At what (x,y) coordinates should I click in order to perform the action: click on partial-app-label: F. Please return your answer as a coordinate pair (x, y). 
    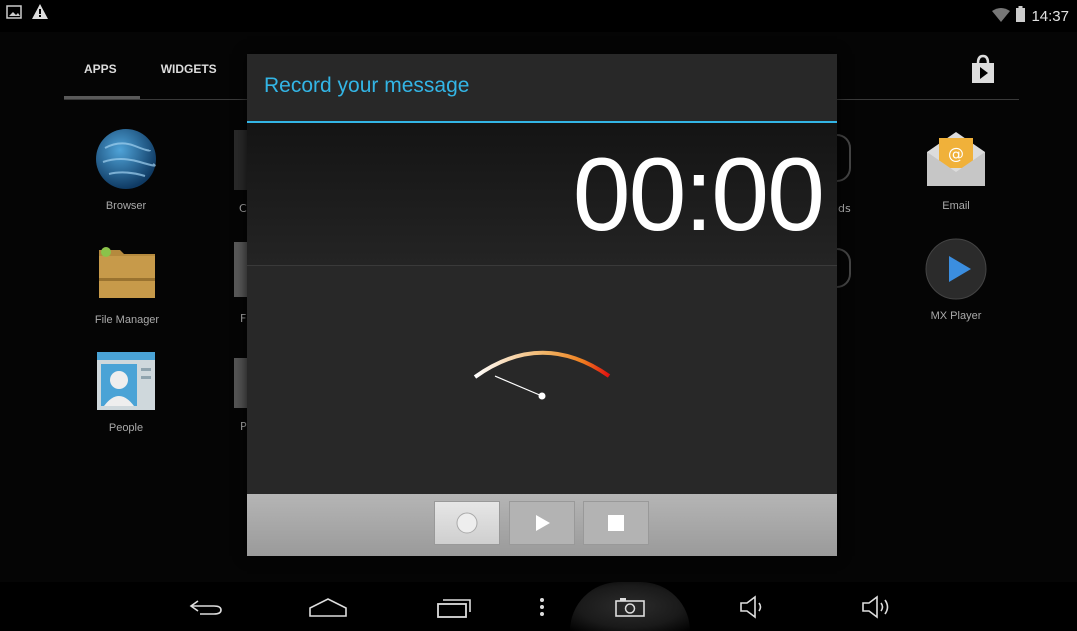
    Looking at the image, I should click on (243, 318).